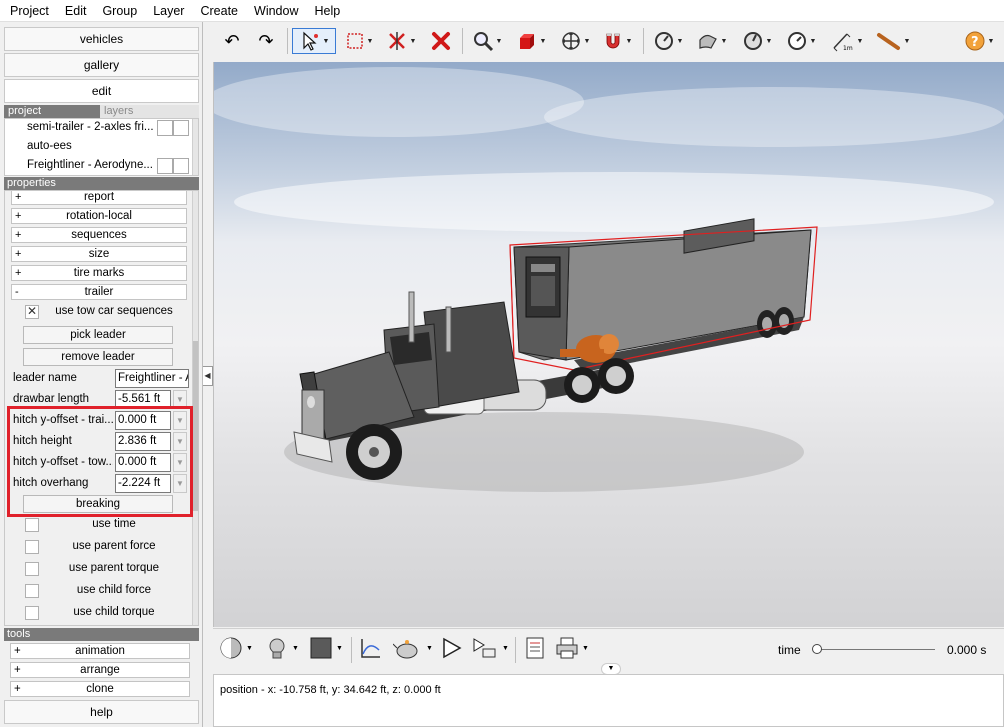 The height and width of the screenshot is (727, 1004). I want to click on play-button, so click(451, 648).